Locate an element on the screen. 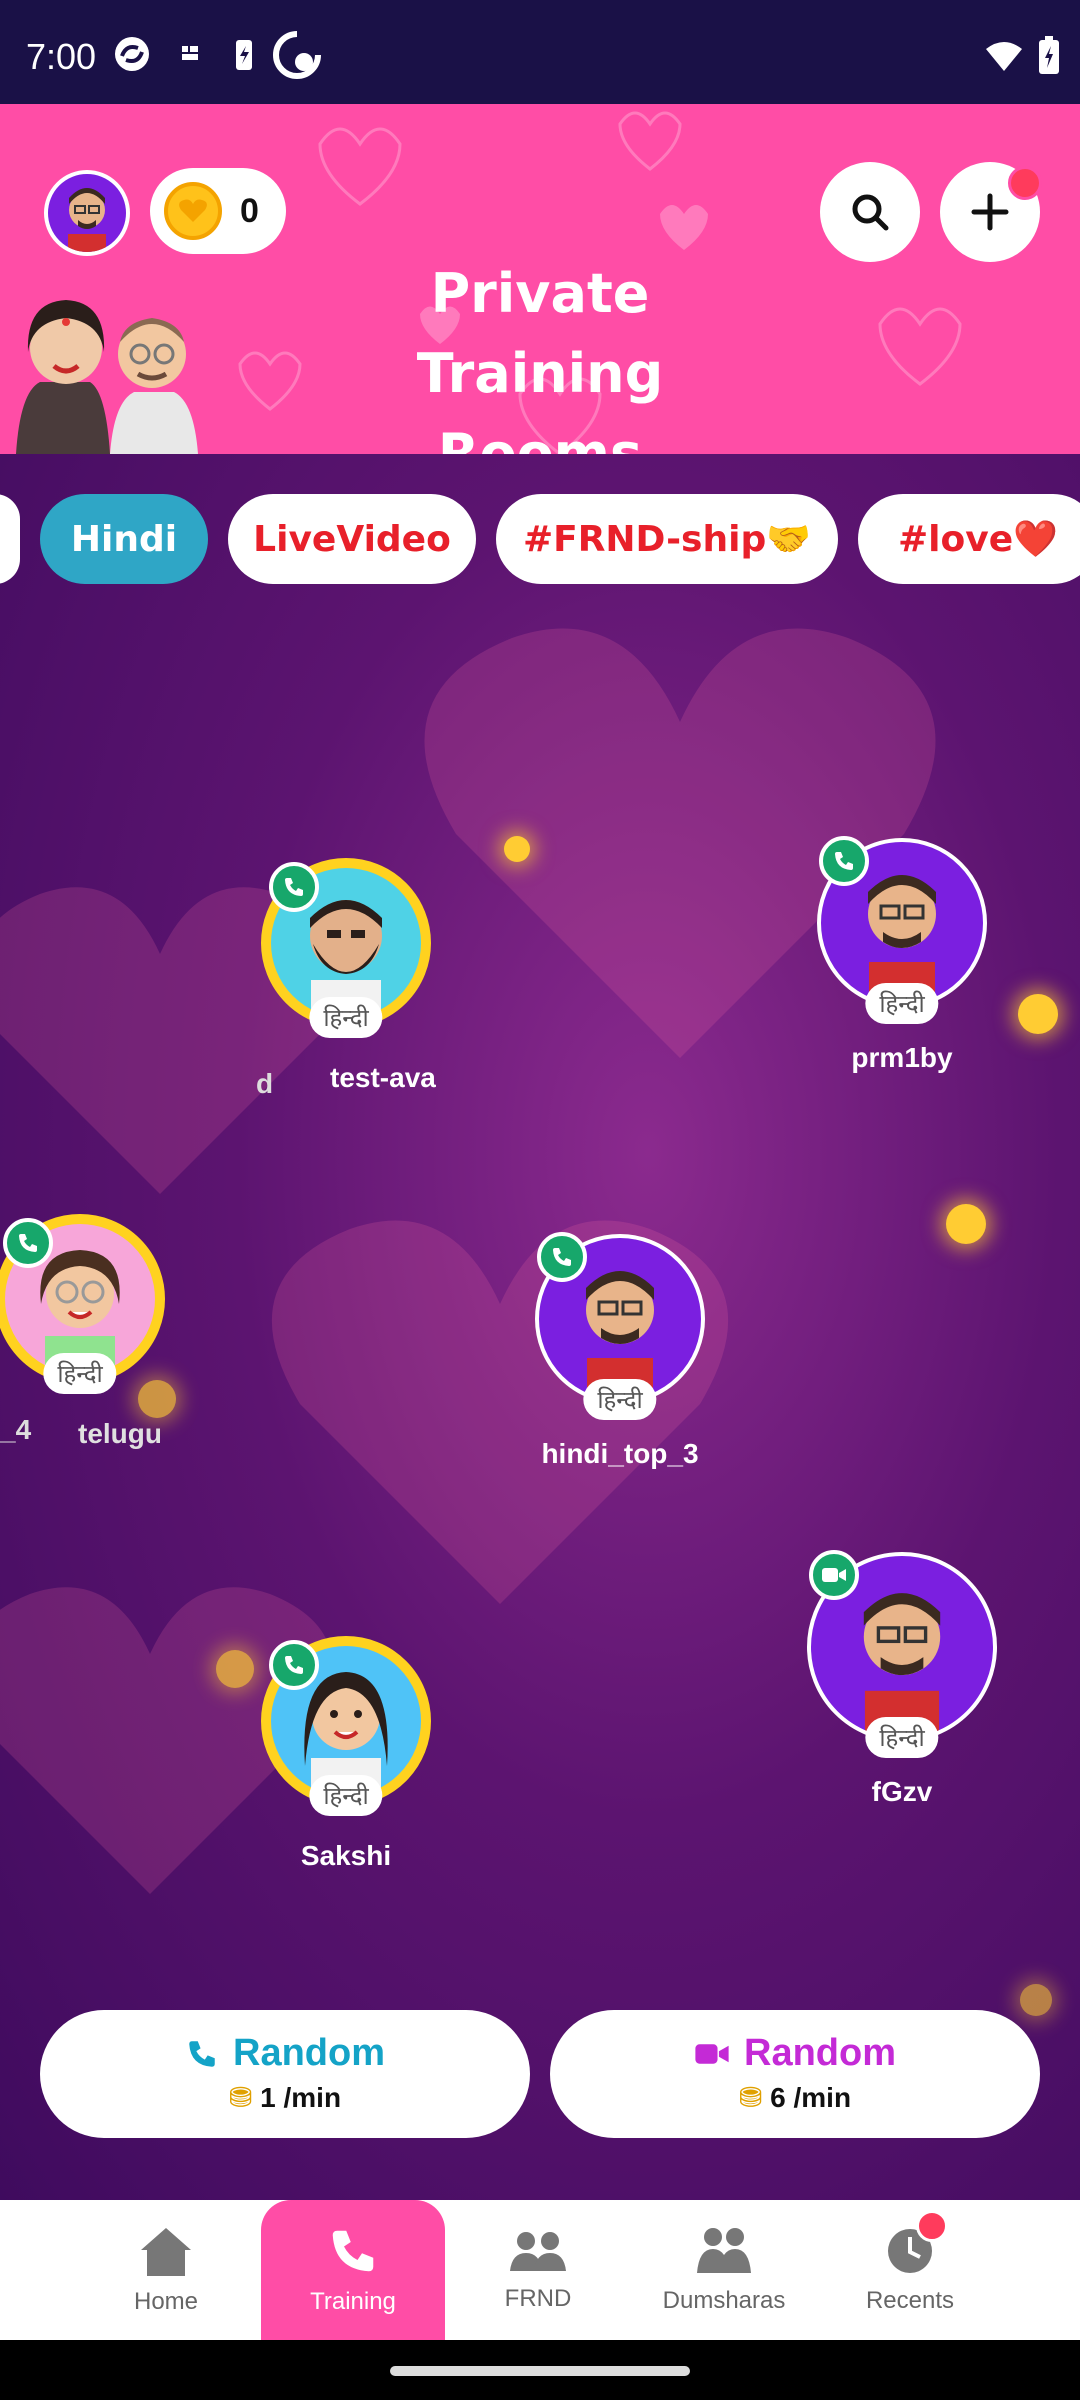  nav-frnd-label: FRND is located at coordinates (538, 2298).